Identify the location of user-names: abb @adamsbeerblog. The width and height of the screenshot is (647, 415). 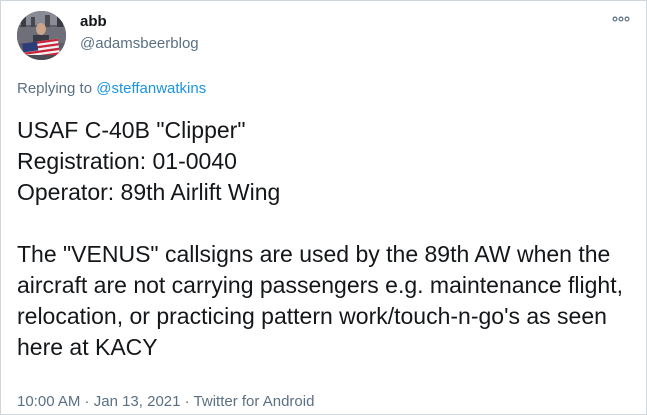
(139, 33).